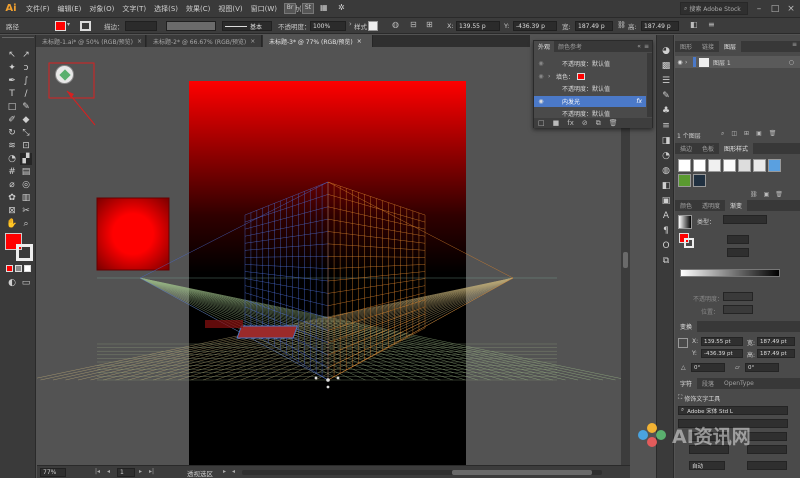 This screenshot has height=478, width=800. Describe the element at coordinates (680, 62) in the screenshot. I see `layer-visibility-icon: ◉` at that location.